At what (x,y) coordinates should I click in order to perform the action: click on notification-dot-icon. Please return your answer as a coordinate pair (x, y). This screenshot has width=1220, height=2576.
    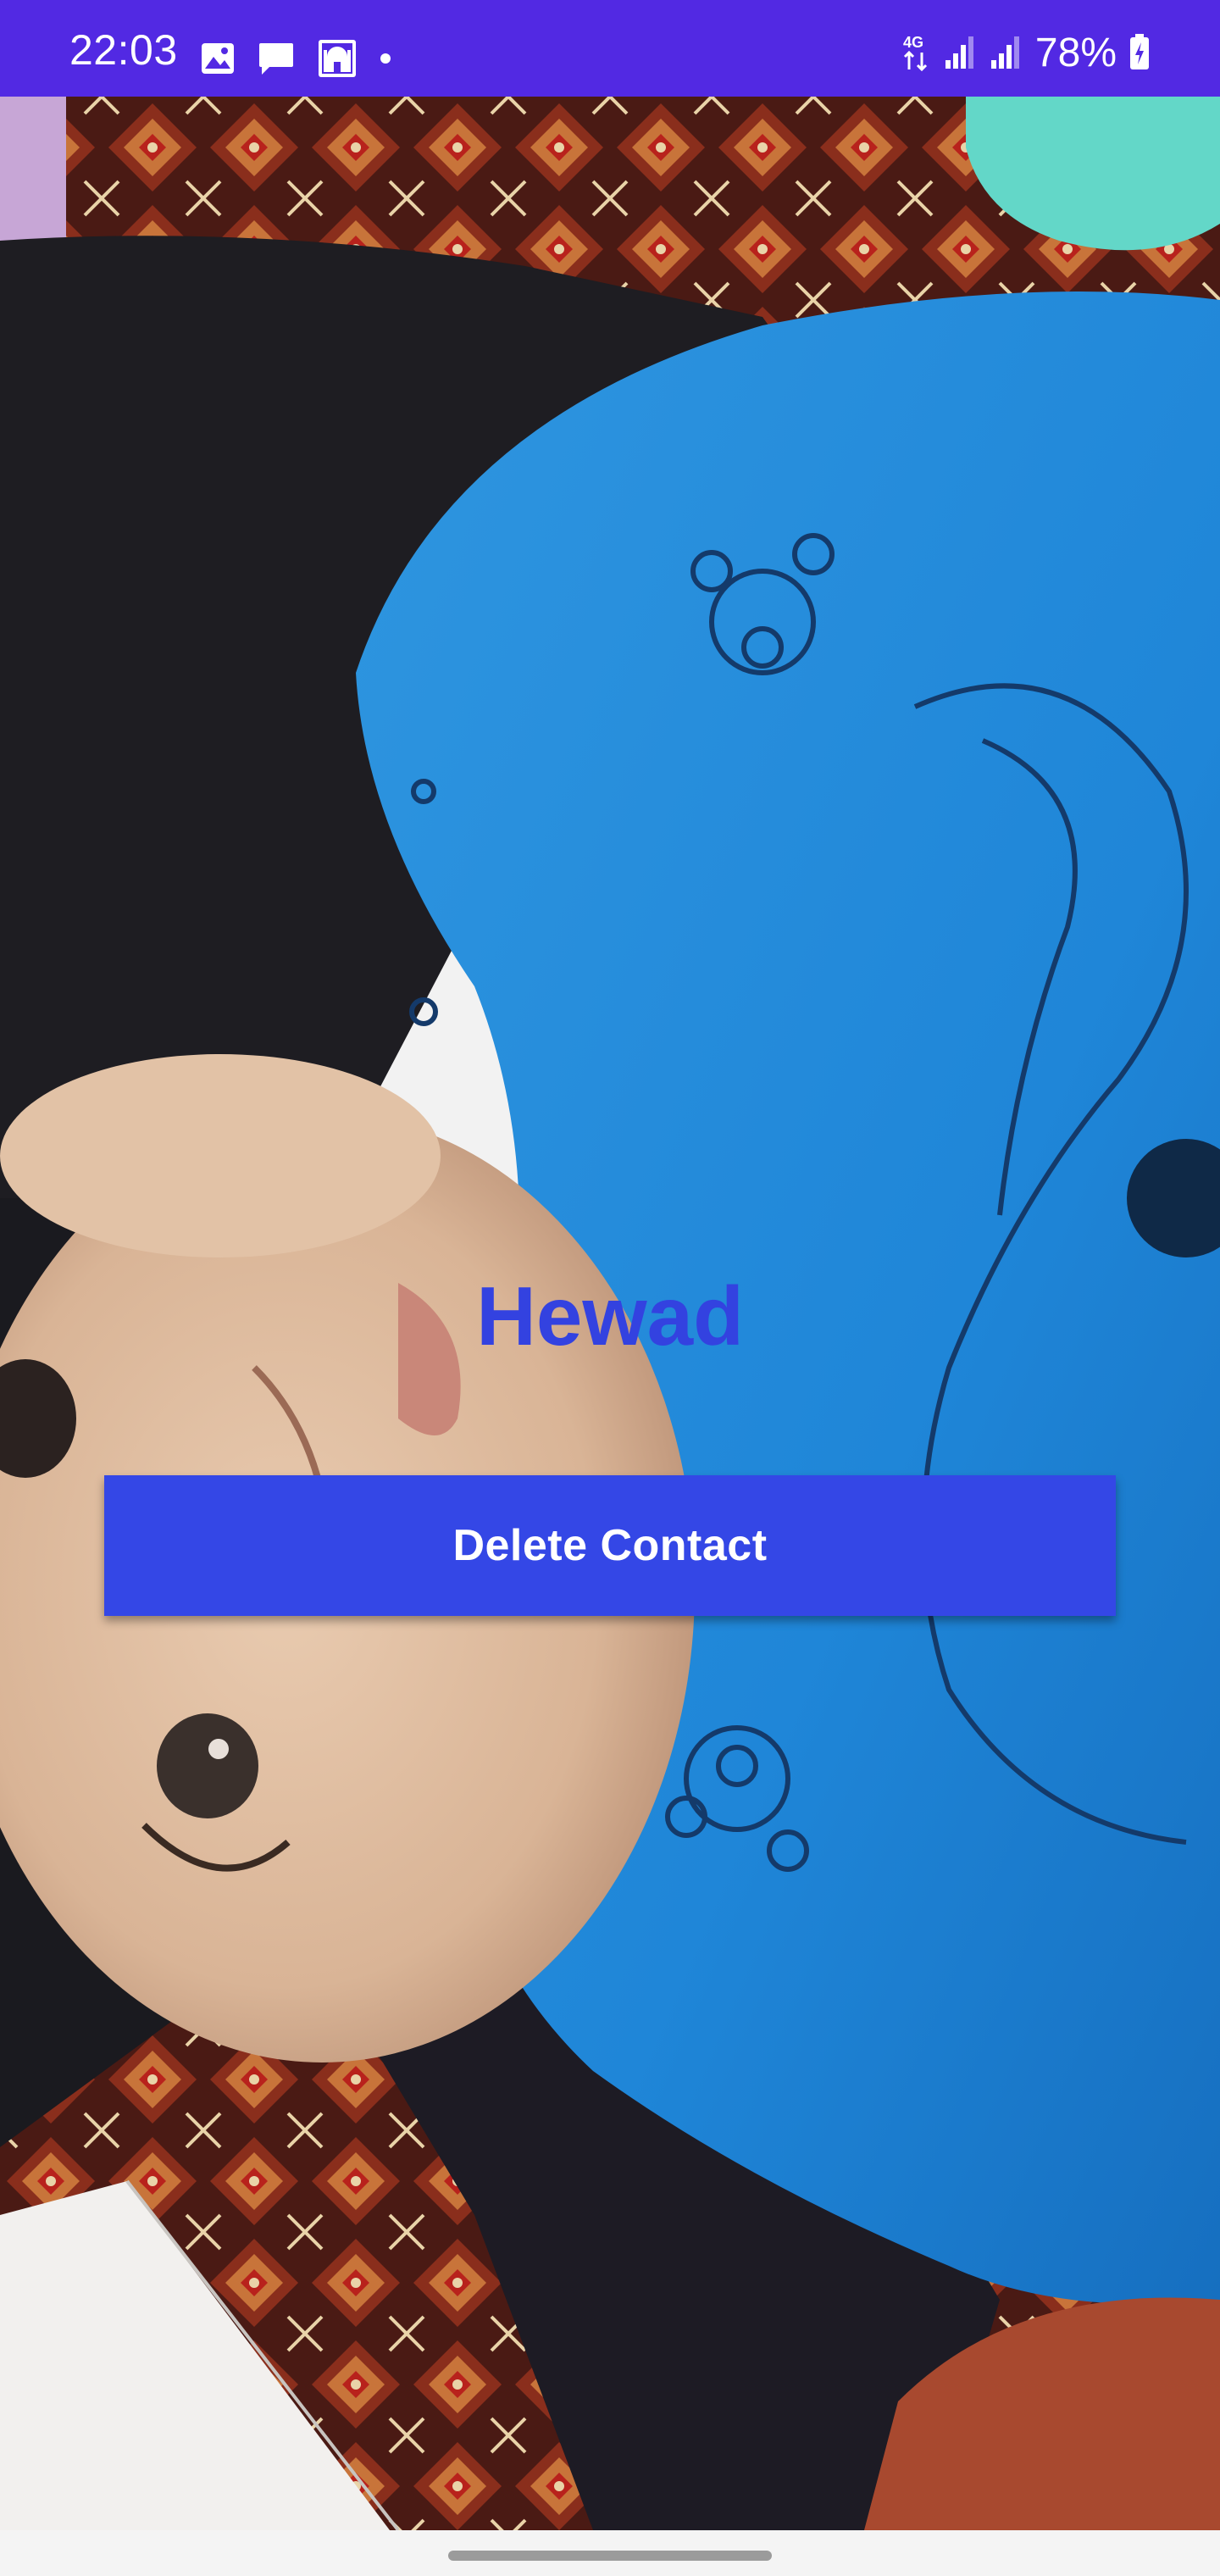
    Looking at the image, I should click on (385, 61).